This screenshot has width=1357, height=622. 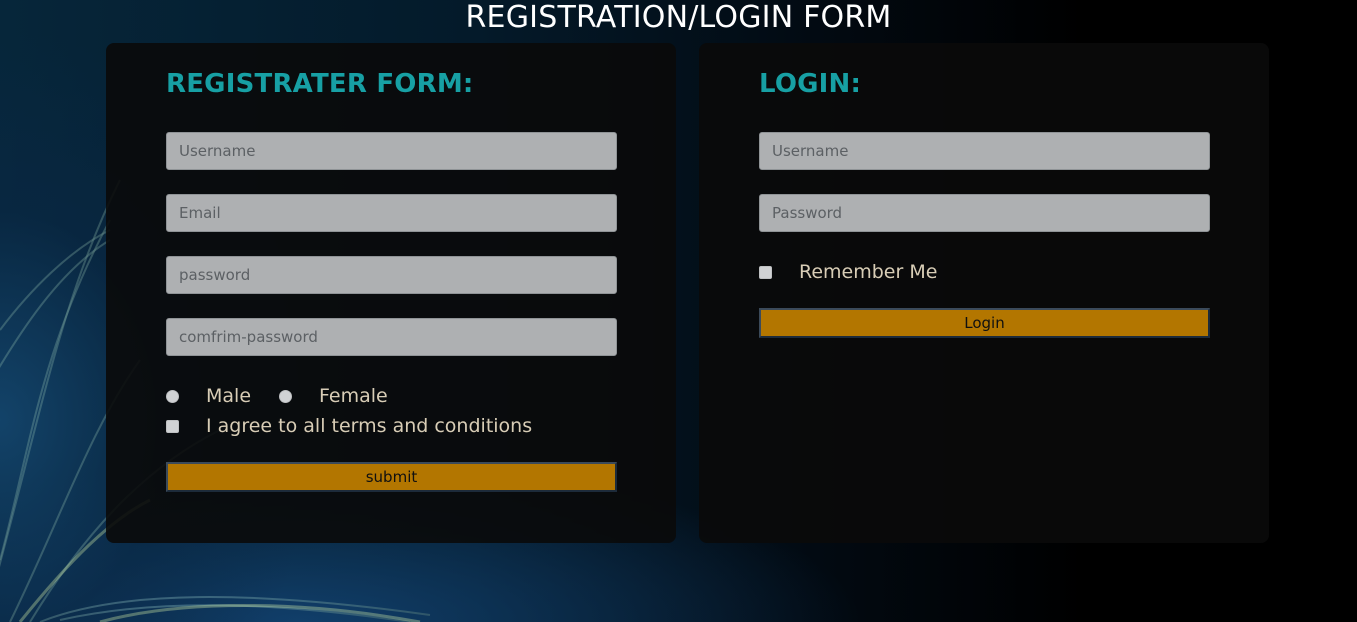 I want to click on terms-row: I agree to all terms and conditions, so click(x=349, y=426).